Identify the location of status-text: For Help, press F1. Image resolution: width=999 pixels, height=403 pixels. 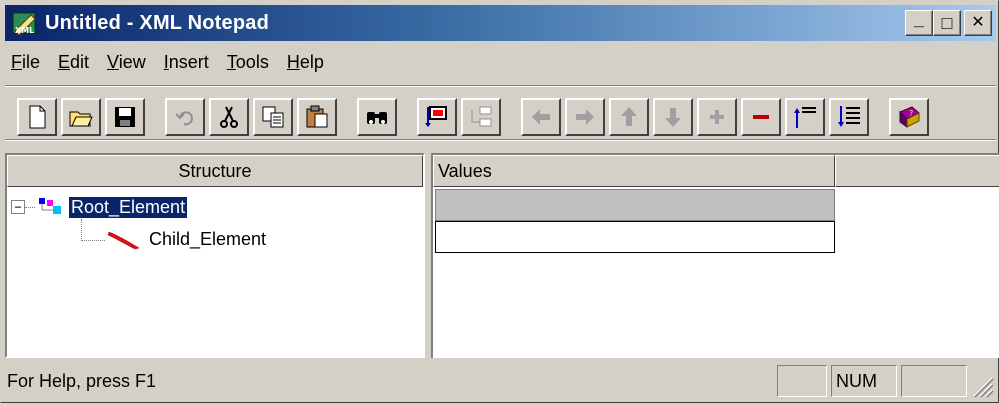
(82, 380).